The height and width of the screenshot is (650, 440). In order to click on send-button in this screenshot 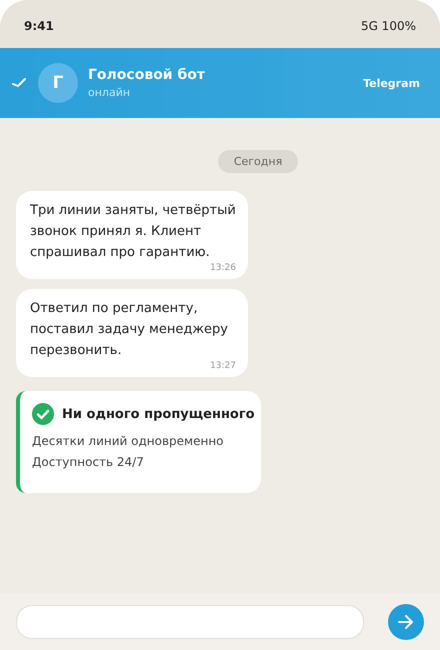, I will do `click(406, 622)`.